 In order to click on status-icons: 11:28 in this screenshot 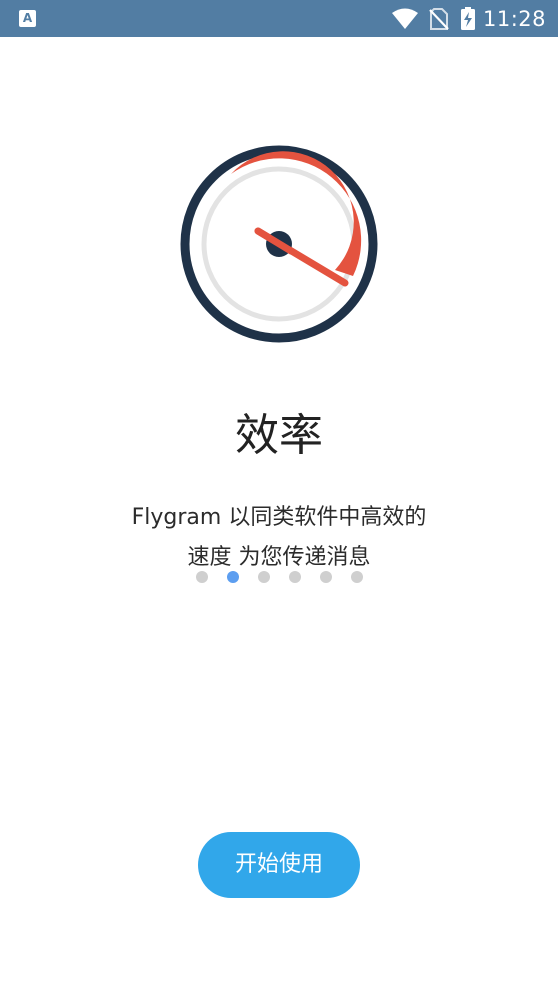, I will do `click(468, 18)`.